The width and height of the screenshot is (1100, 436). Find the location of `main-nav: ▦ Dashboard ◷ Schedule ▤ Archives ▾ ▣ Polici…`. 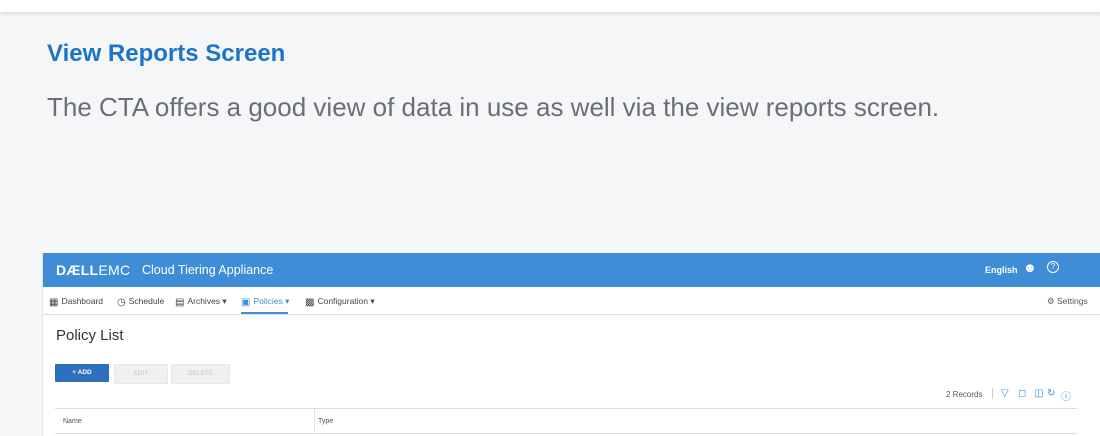

main-nav: ▦ Dashboard ◷ Schedule ▤ Archives ▾ ▣ Polici… is located at coordinates (571, 301).